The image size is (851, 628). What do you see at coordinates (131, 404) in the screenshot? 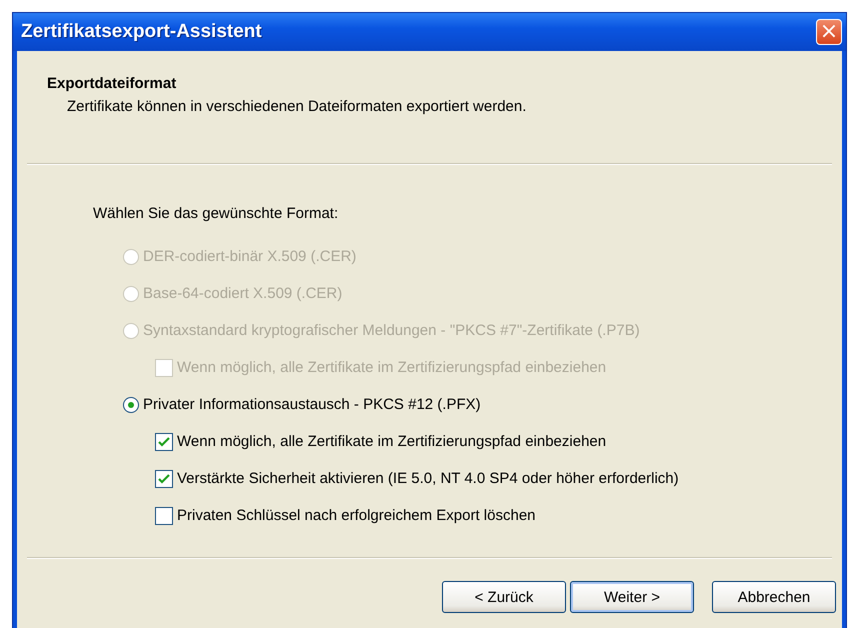
I see `radio-button` at bounding box center [131, 404].